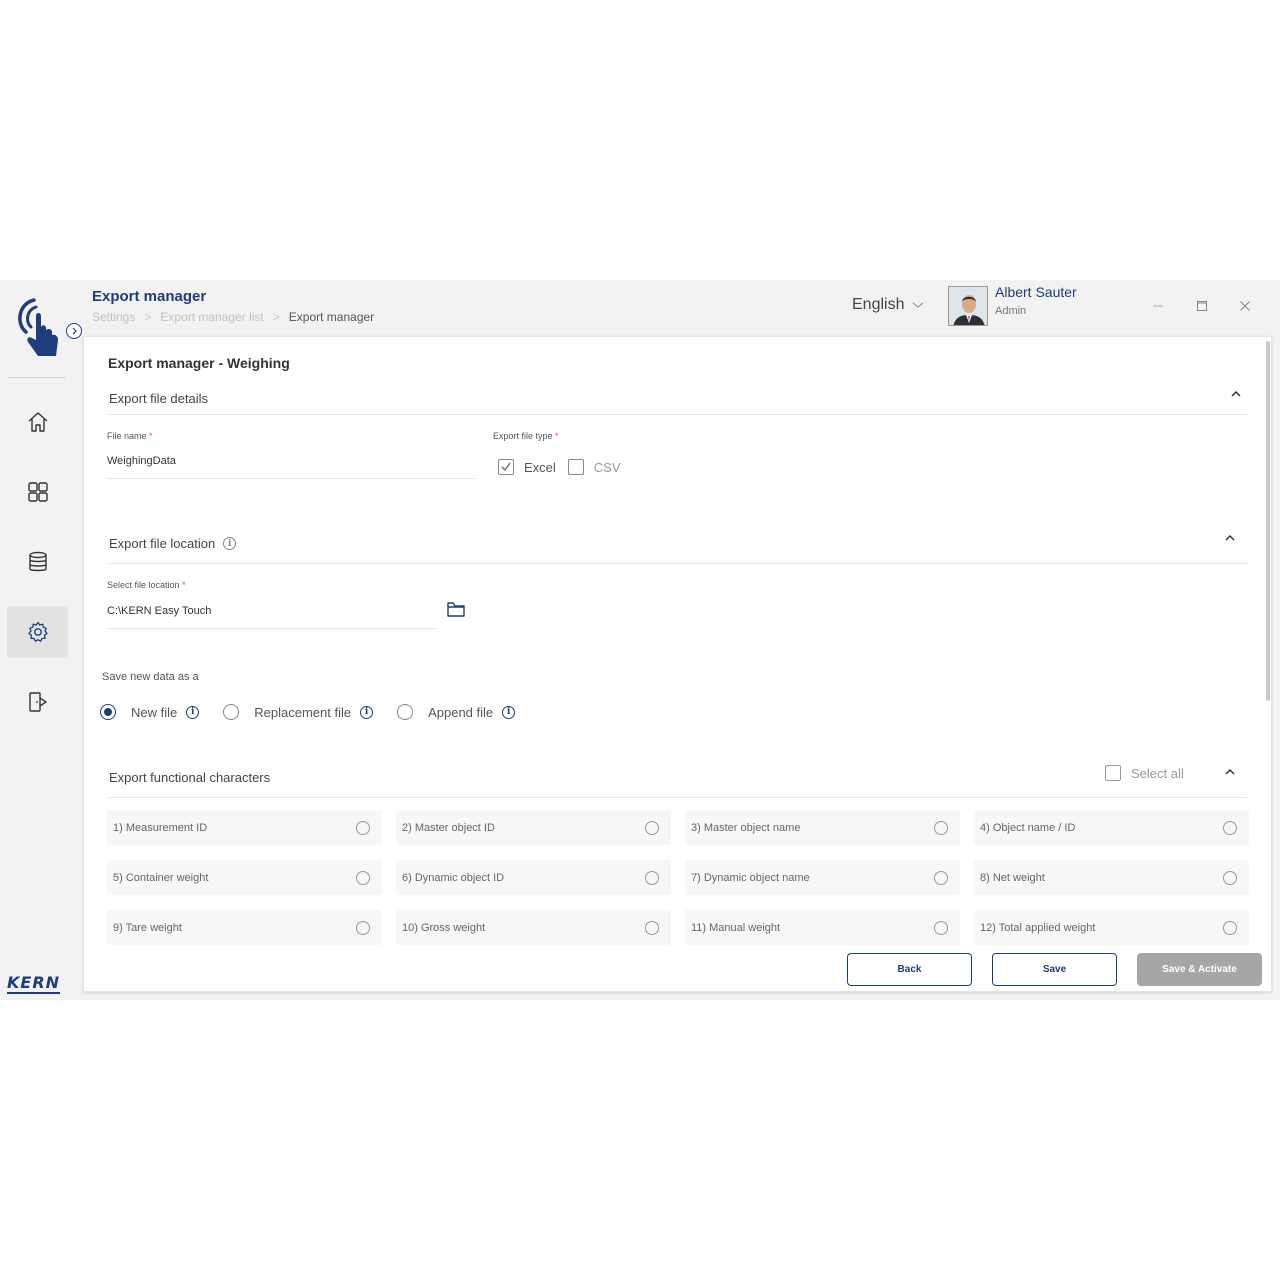 This screenshot has height=1280, width=1280. I want to click on list-item-label: 3) Master object name, so click(746, 827).